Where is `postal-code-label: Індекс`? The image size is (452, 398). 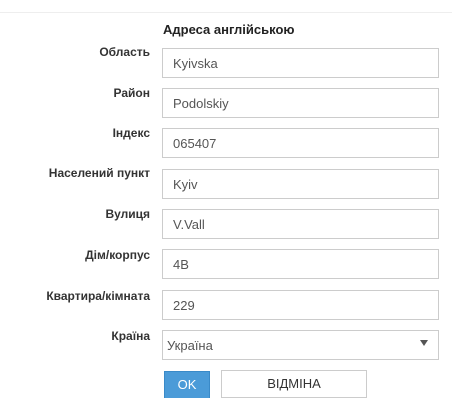
postal-code-label: Індекс is located at coordinates (131, 133).